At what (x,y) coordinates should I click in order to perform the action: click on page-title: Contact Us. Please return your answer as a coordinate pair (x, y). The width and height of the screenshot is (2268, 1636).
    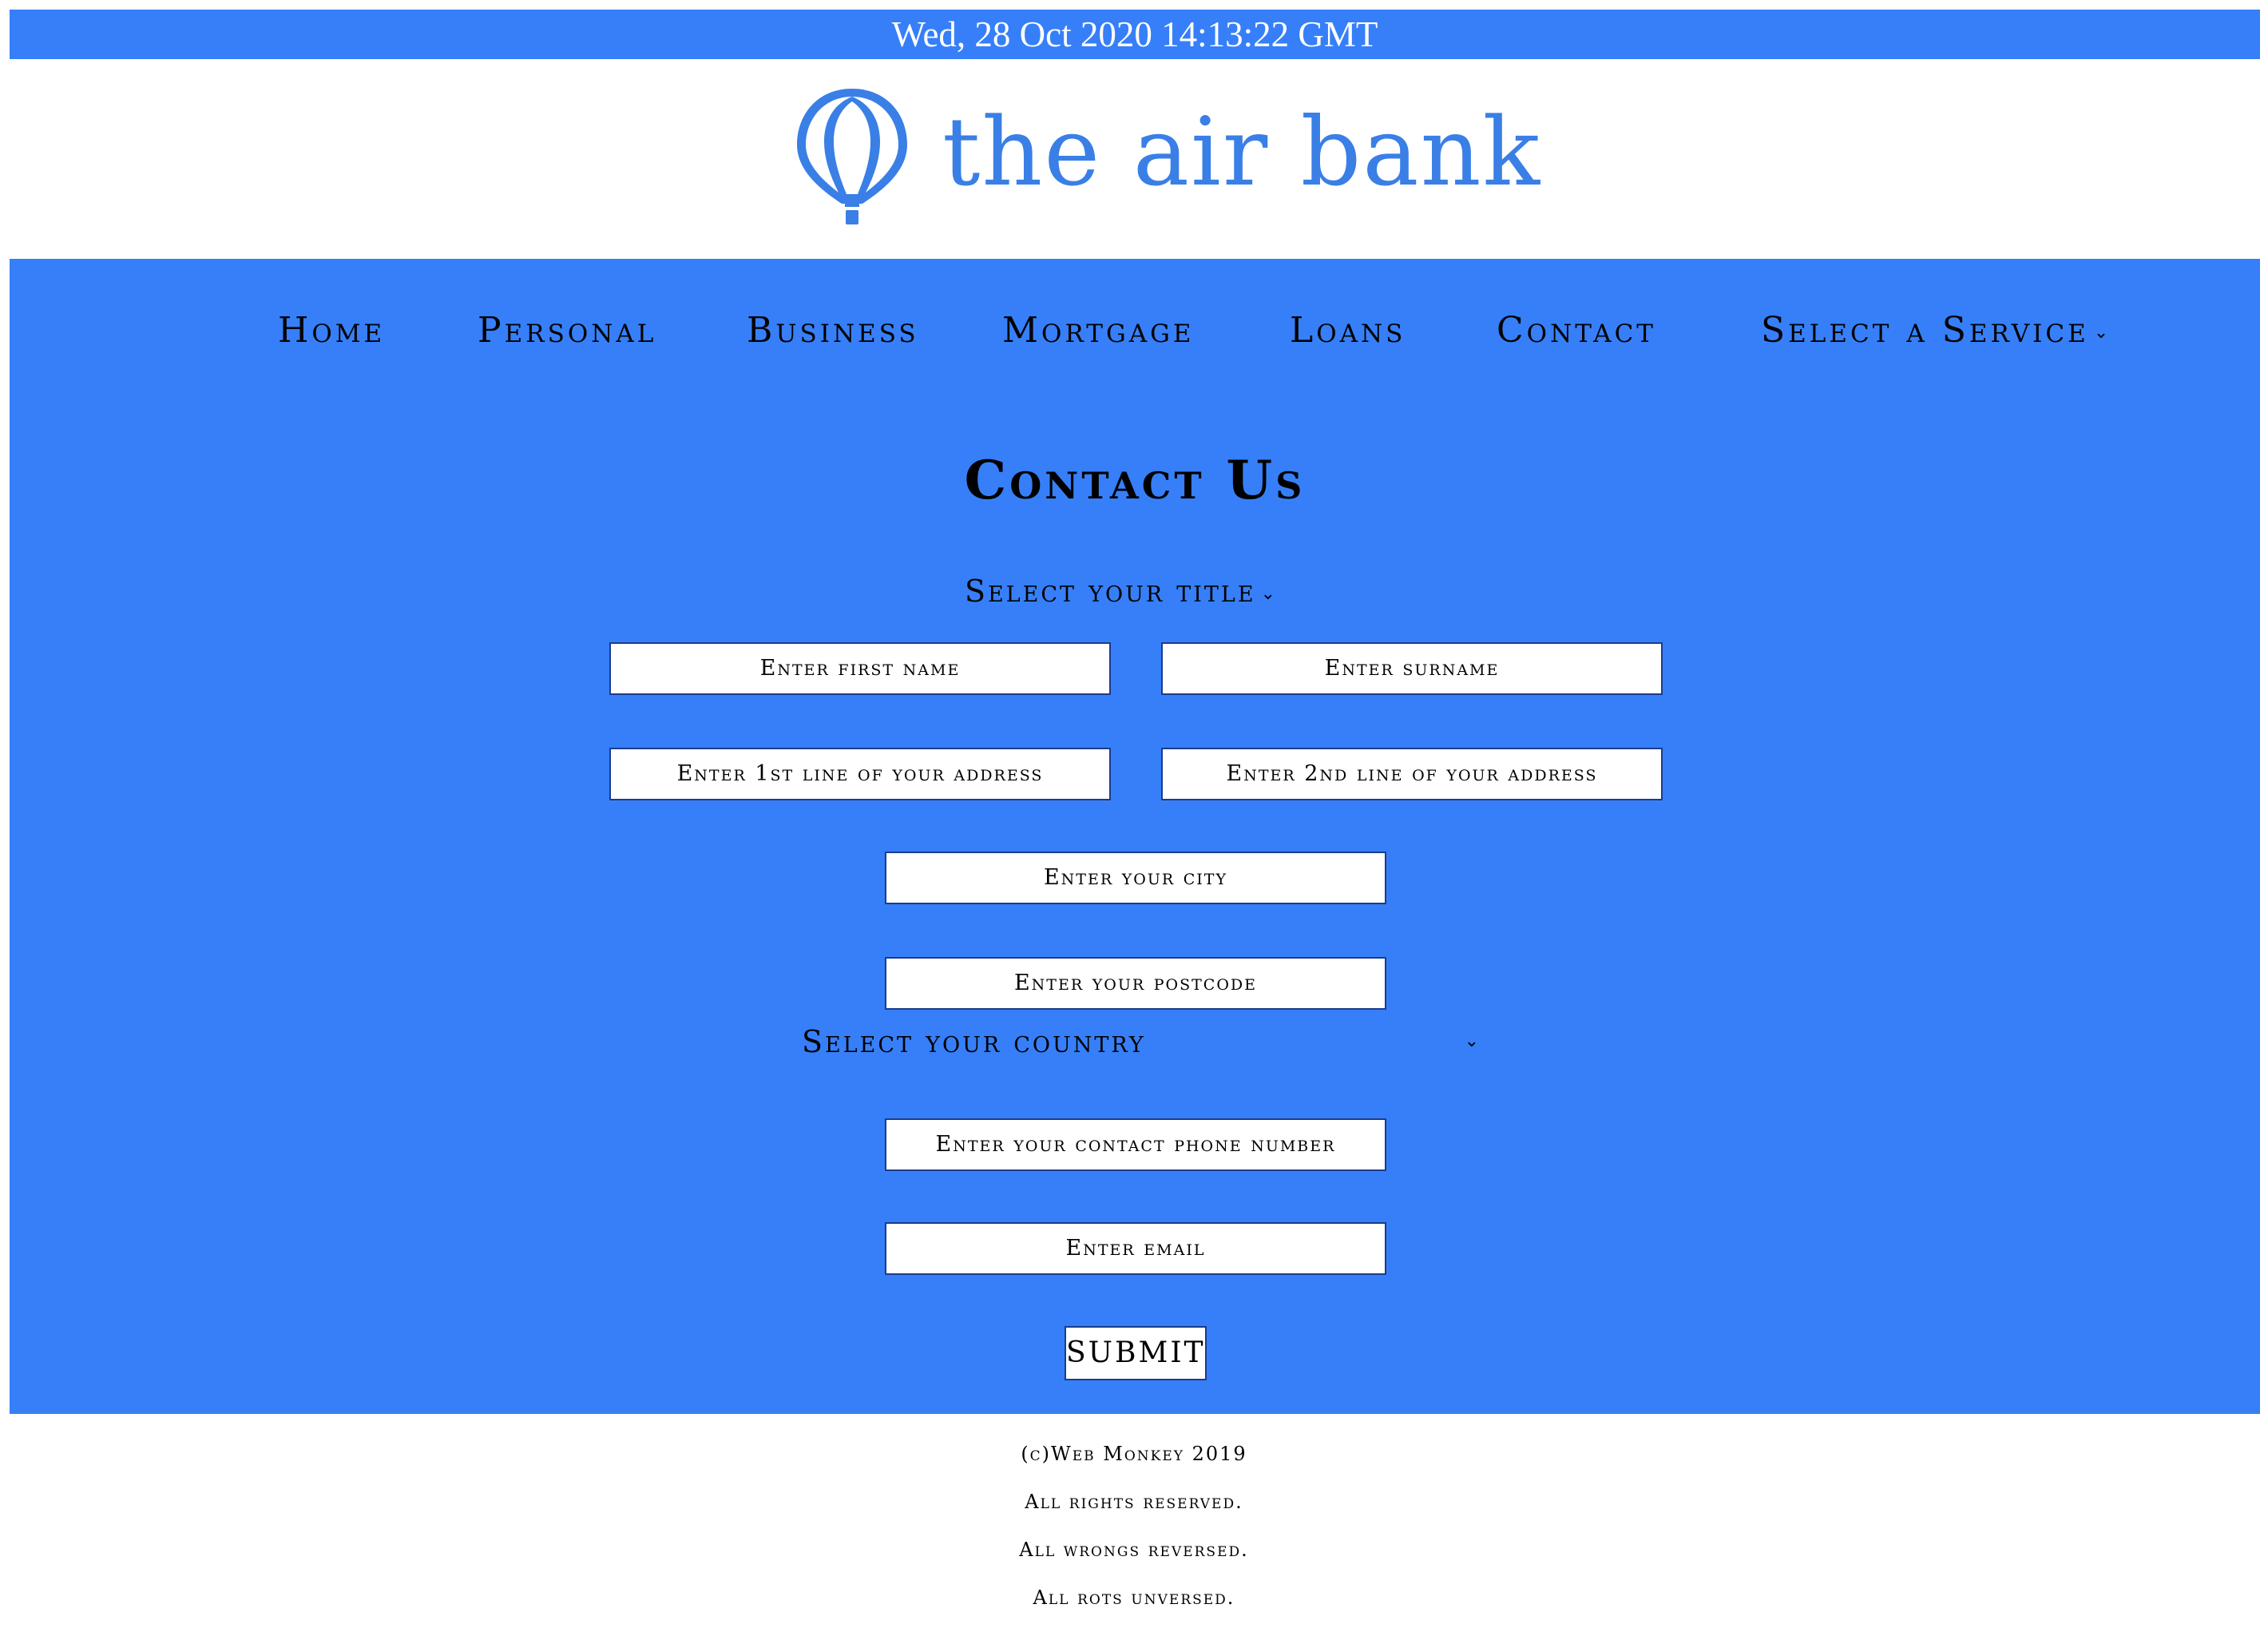
    Looking at the image, I should click on (1135, 480).